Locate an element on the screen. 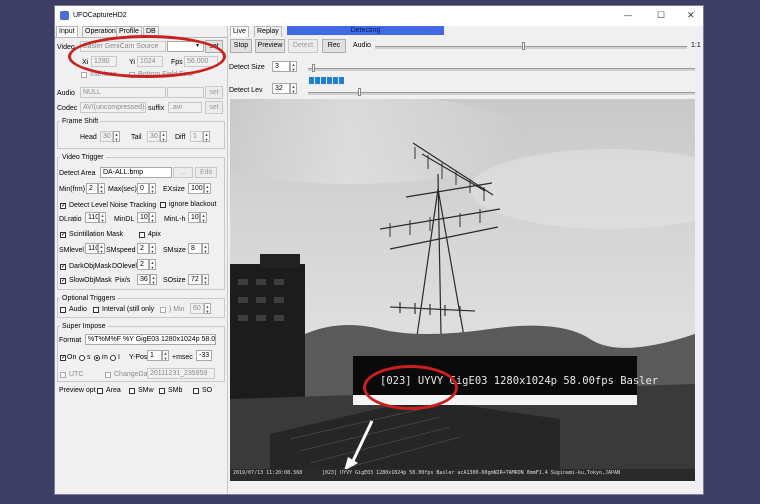 The image size is (760, 504). detect-lev-label: Detect Lev is located at coordinates (246, 90).